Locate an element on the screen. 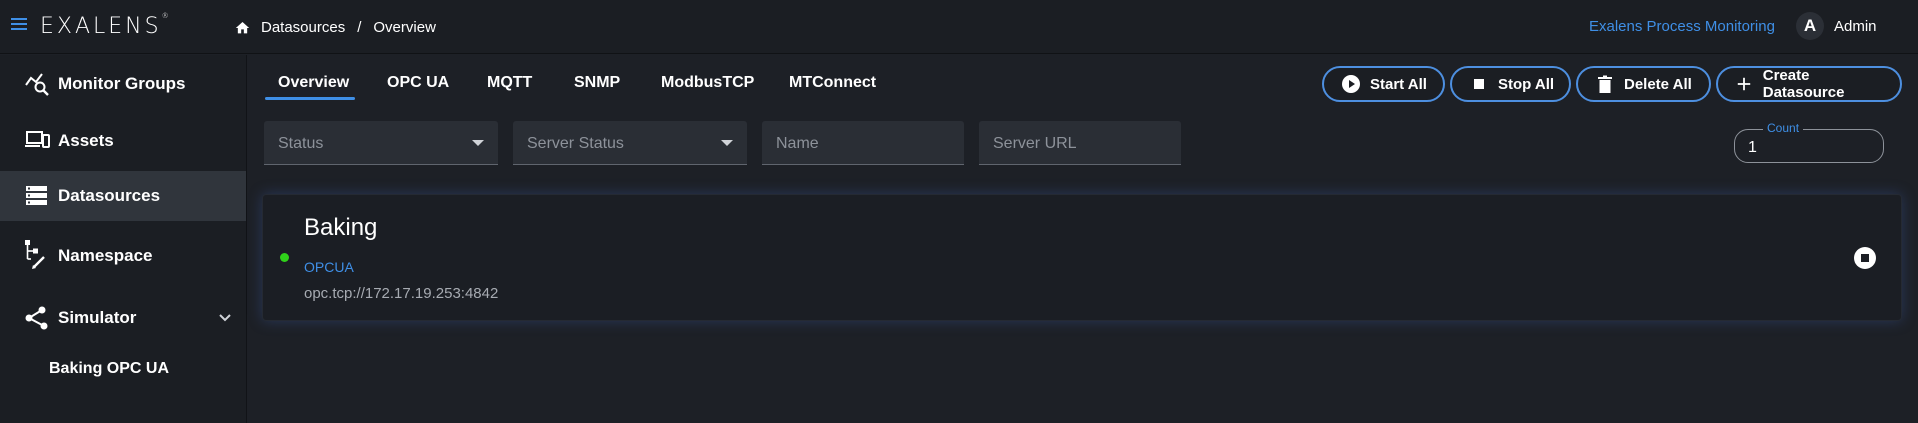  logo: EXALENS® is located at coordinates (104, 25).